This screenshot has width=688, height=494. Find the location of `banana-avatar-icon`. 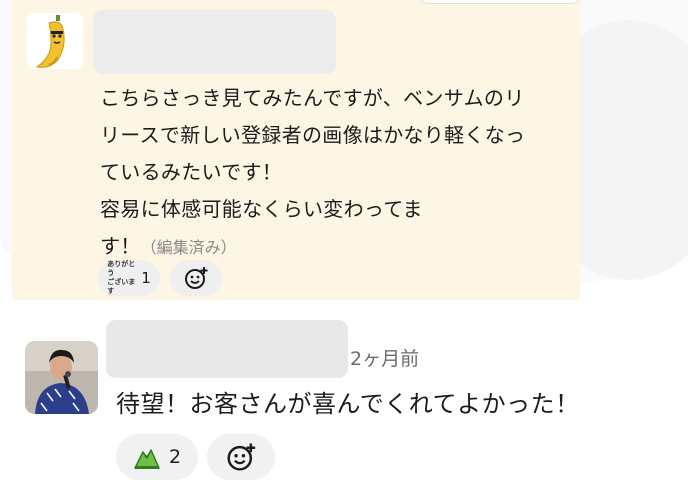

banana-avatar-icon is located at coordinates (55, 41).